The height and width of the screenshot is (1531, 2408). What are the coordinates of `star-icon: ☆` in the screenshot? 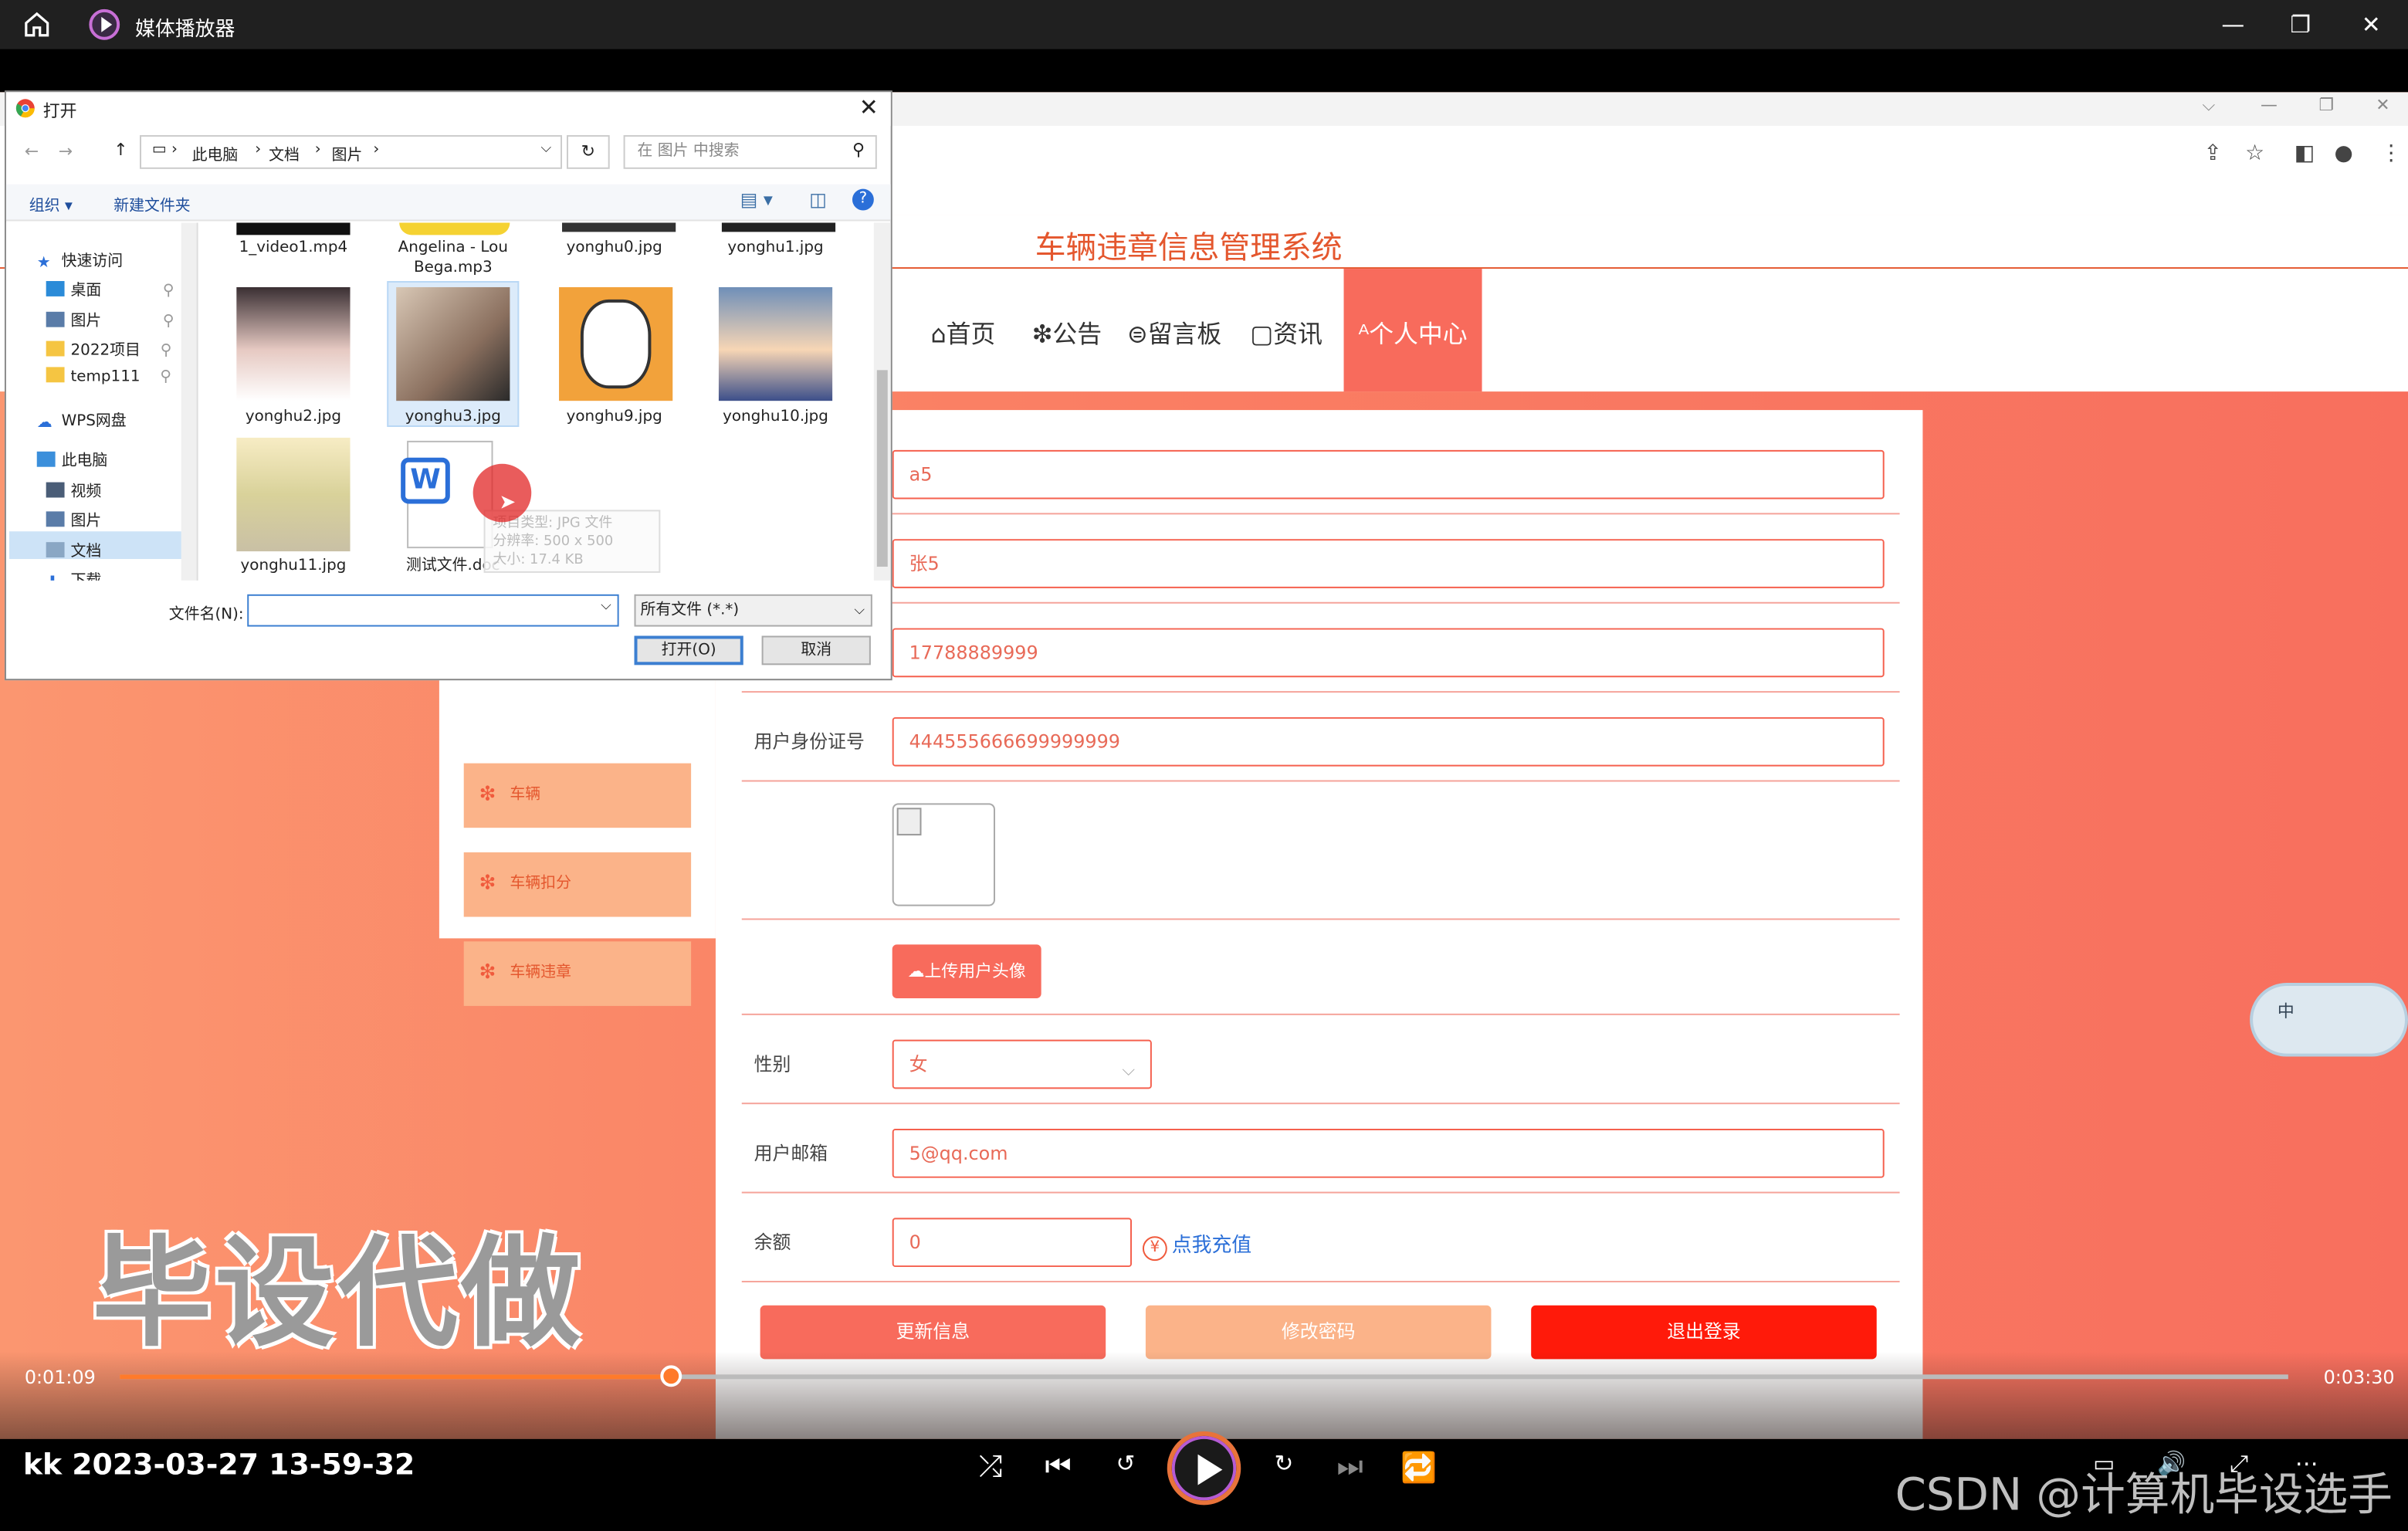 It's located at (2254, 153).